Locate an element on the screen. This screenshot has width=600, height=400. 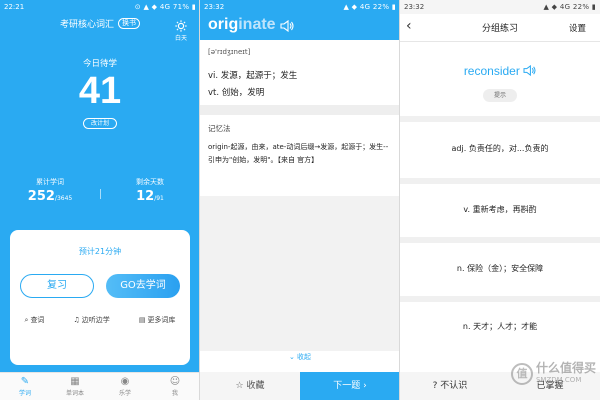
pencil-icon: ✎ is located at coordinates (25, 381).